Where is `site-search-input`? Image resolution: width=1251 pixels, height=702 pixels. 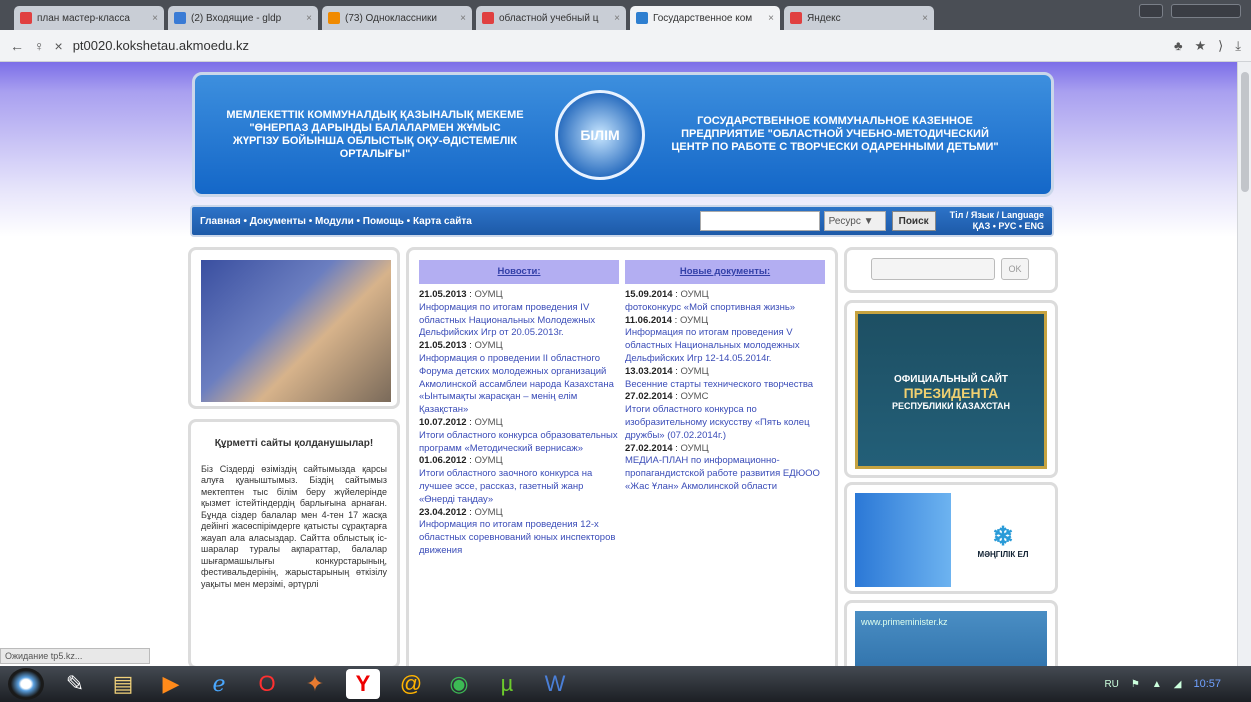 site-search-input is located at coordinates (759, 221).